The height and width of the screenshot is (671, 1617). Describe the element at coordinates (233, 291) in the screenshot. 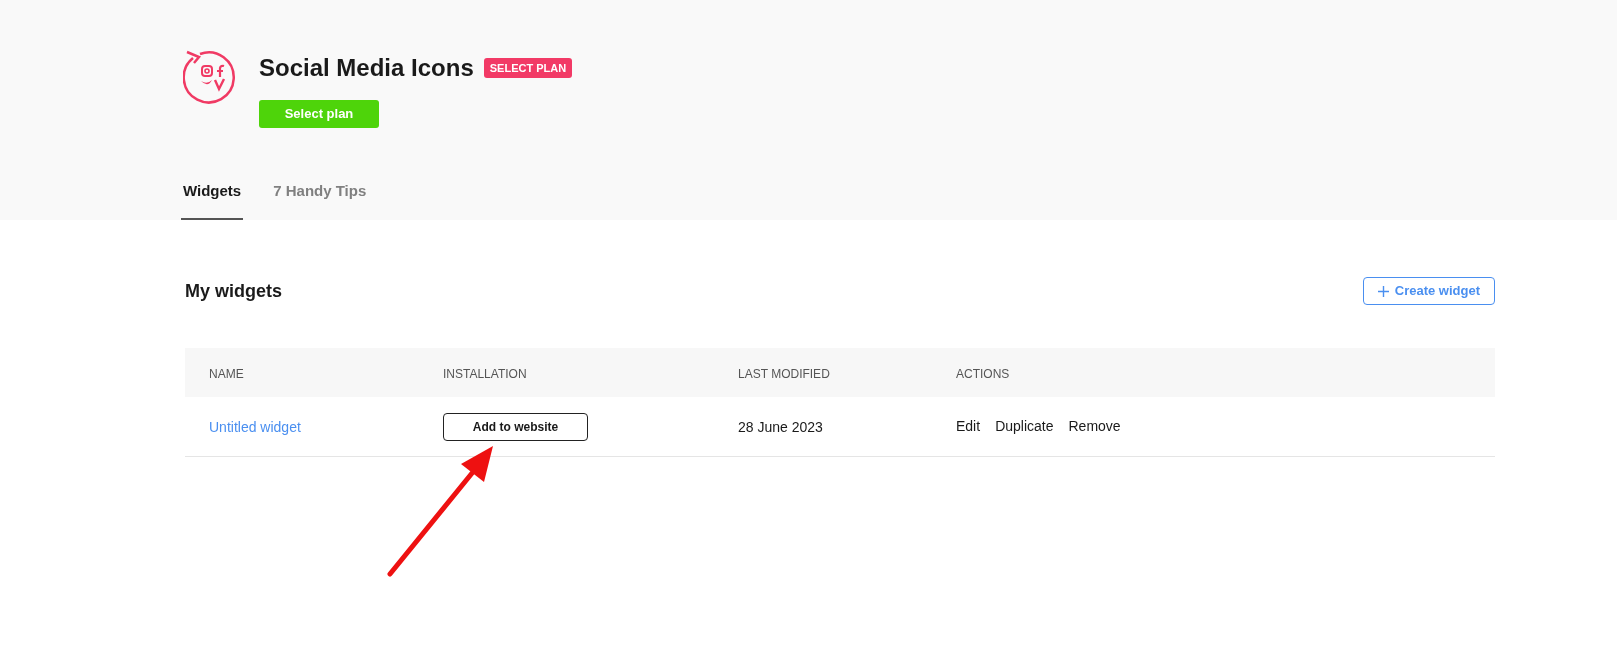

I see `section-title: My widgets` at that location.